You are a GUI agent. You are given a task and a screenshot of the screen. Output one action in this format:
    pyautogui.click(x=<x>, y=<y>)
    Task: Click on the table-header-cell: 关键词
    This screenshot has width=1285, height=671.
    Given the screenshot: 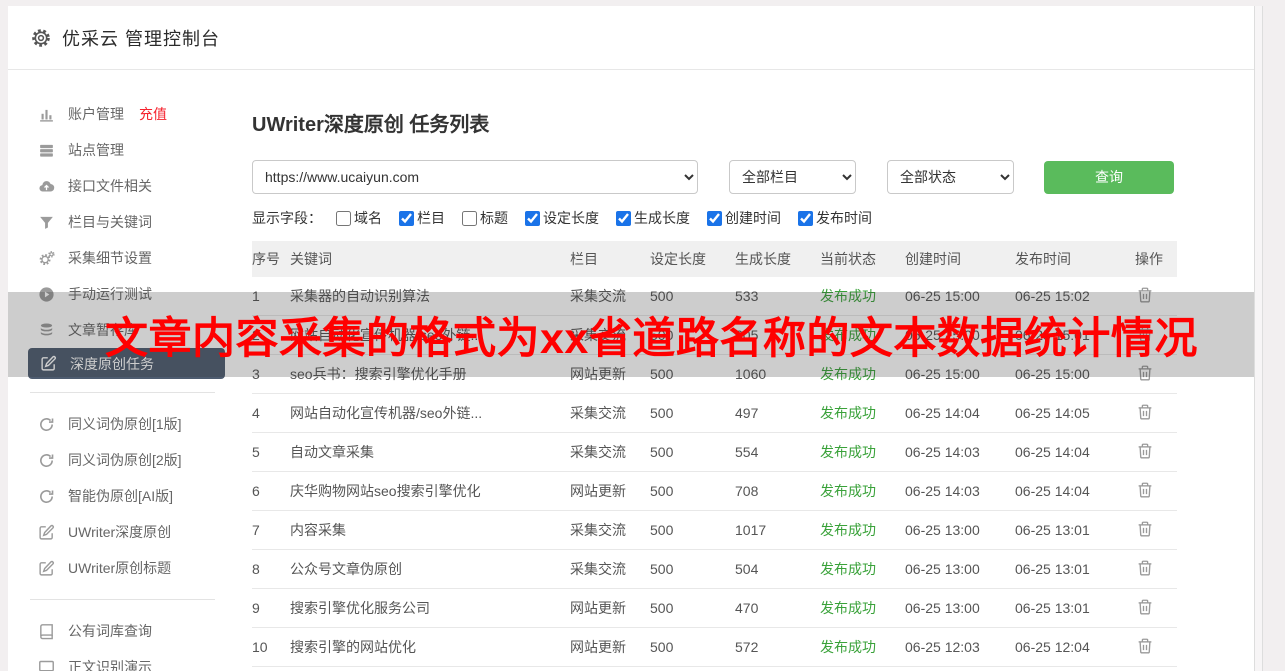 What is the action you would take?
    pyautogui.click(x=311, y=259)
    